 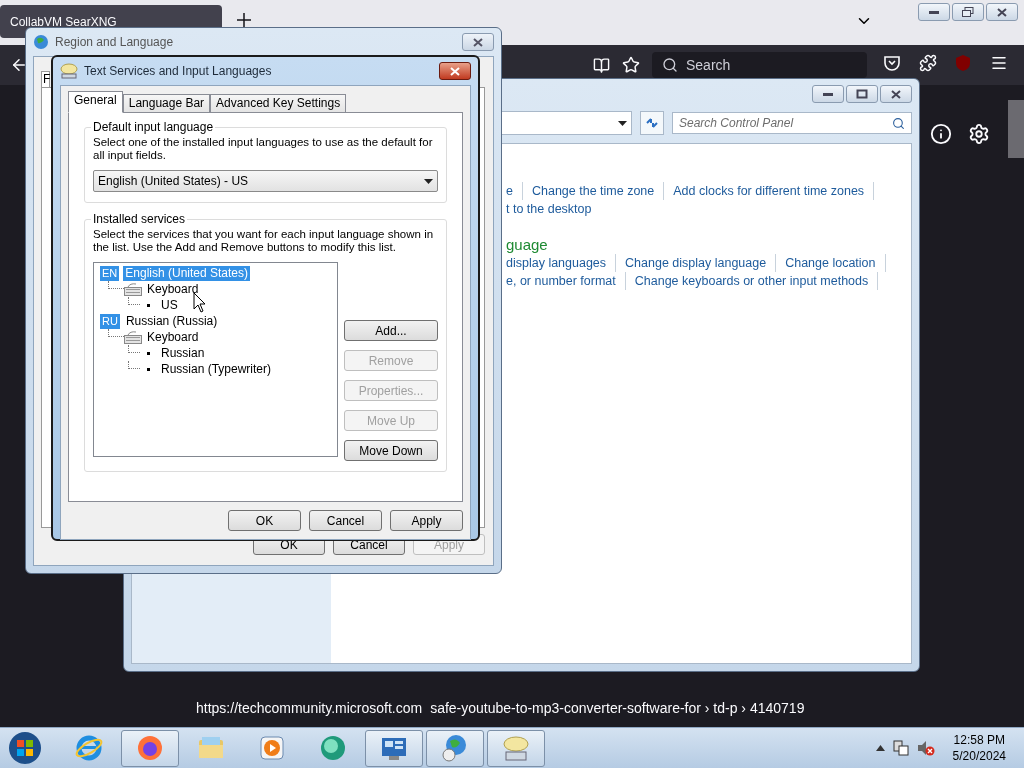 I want to click on status-url: https://techcommunity.microsoft.com, so click(x=309, y=708).